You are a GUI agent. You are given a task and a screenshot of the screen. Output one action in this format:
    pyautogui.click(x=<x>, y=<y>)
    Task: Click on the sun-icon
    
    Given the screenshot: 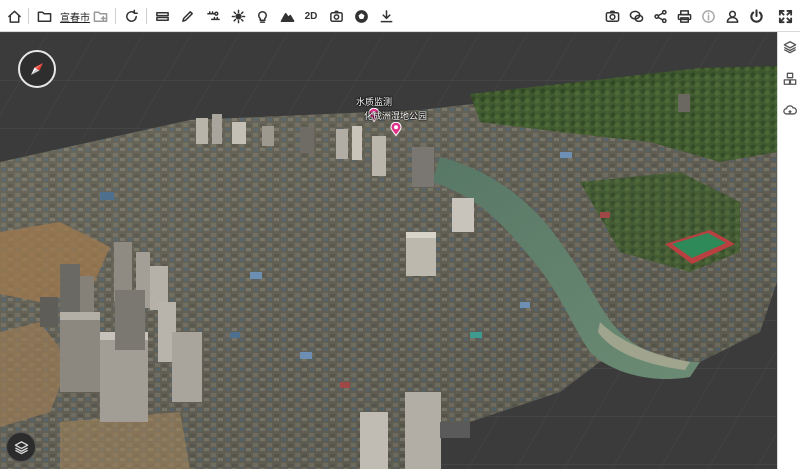 What is the action you would take?
    pyautogui.click(x=238, y=16)
    